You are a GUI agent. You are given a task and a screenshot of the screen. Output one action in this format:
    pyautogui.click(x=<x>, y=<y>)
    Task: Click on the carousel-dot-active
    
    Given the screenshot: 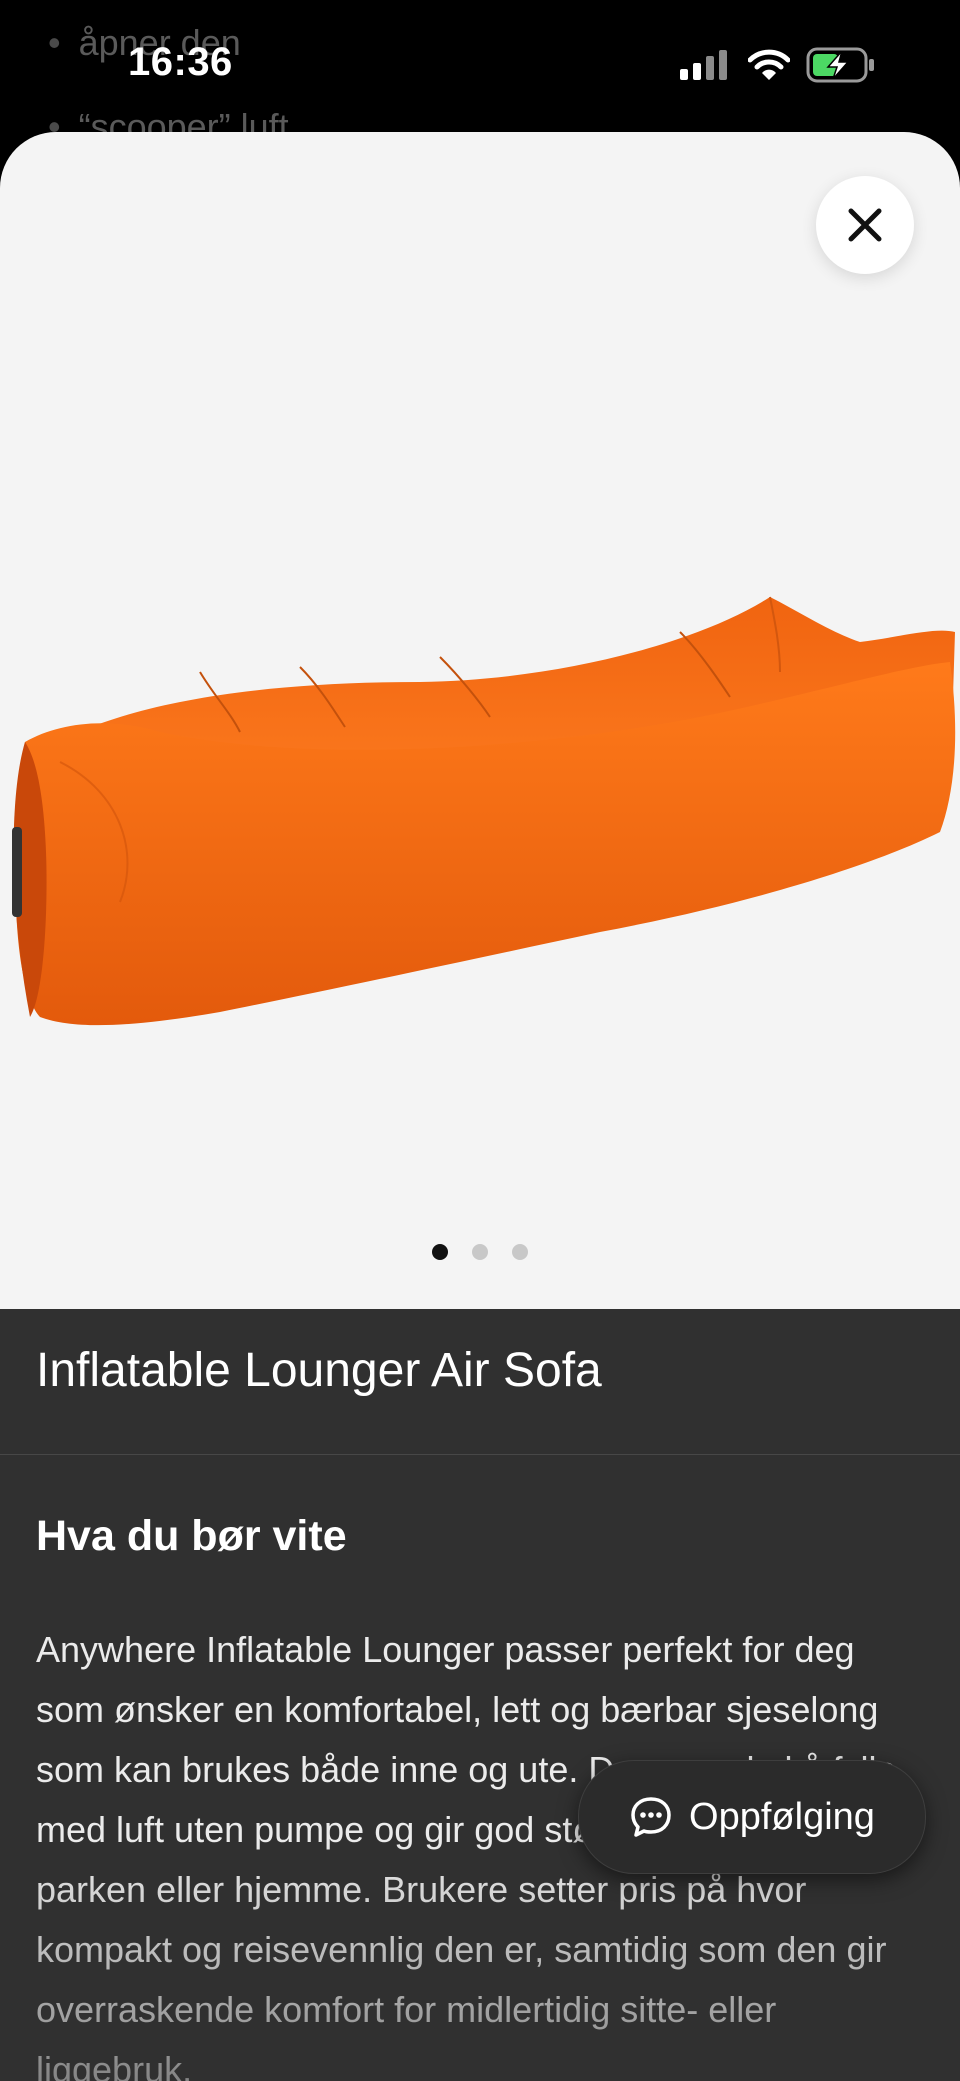 What is the action you would take?
    pyautogui.click(x=440, y=1252)
    